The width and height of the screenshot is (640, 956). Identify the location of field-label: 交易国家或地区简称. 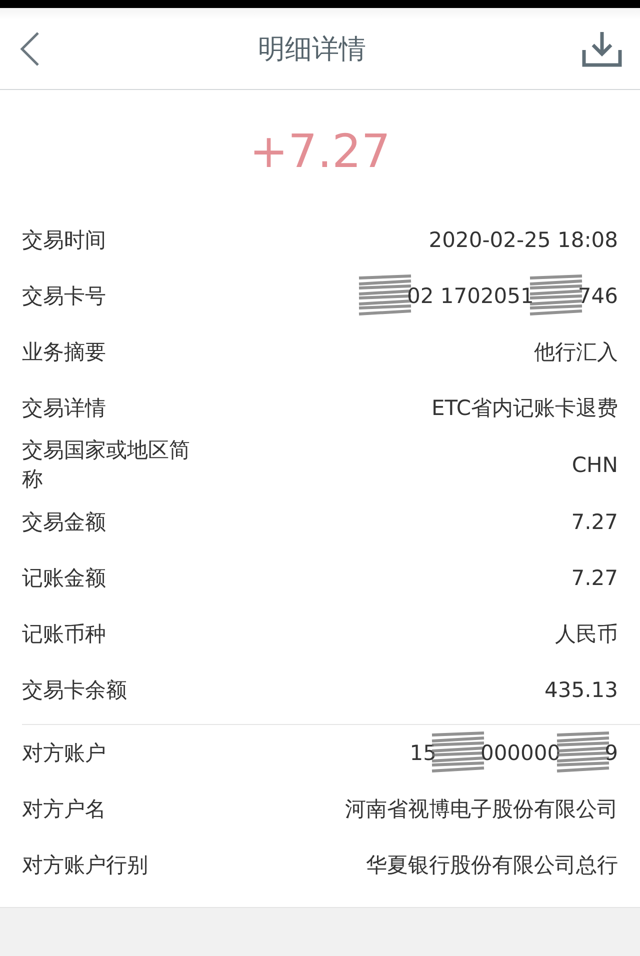
(106, 465).